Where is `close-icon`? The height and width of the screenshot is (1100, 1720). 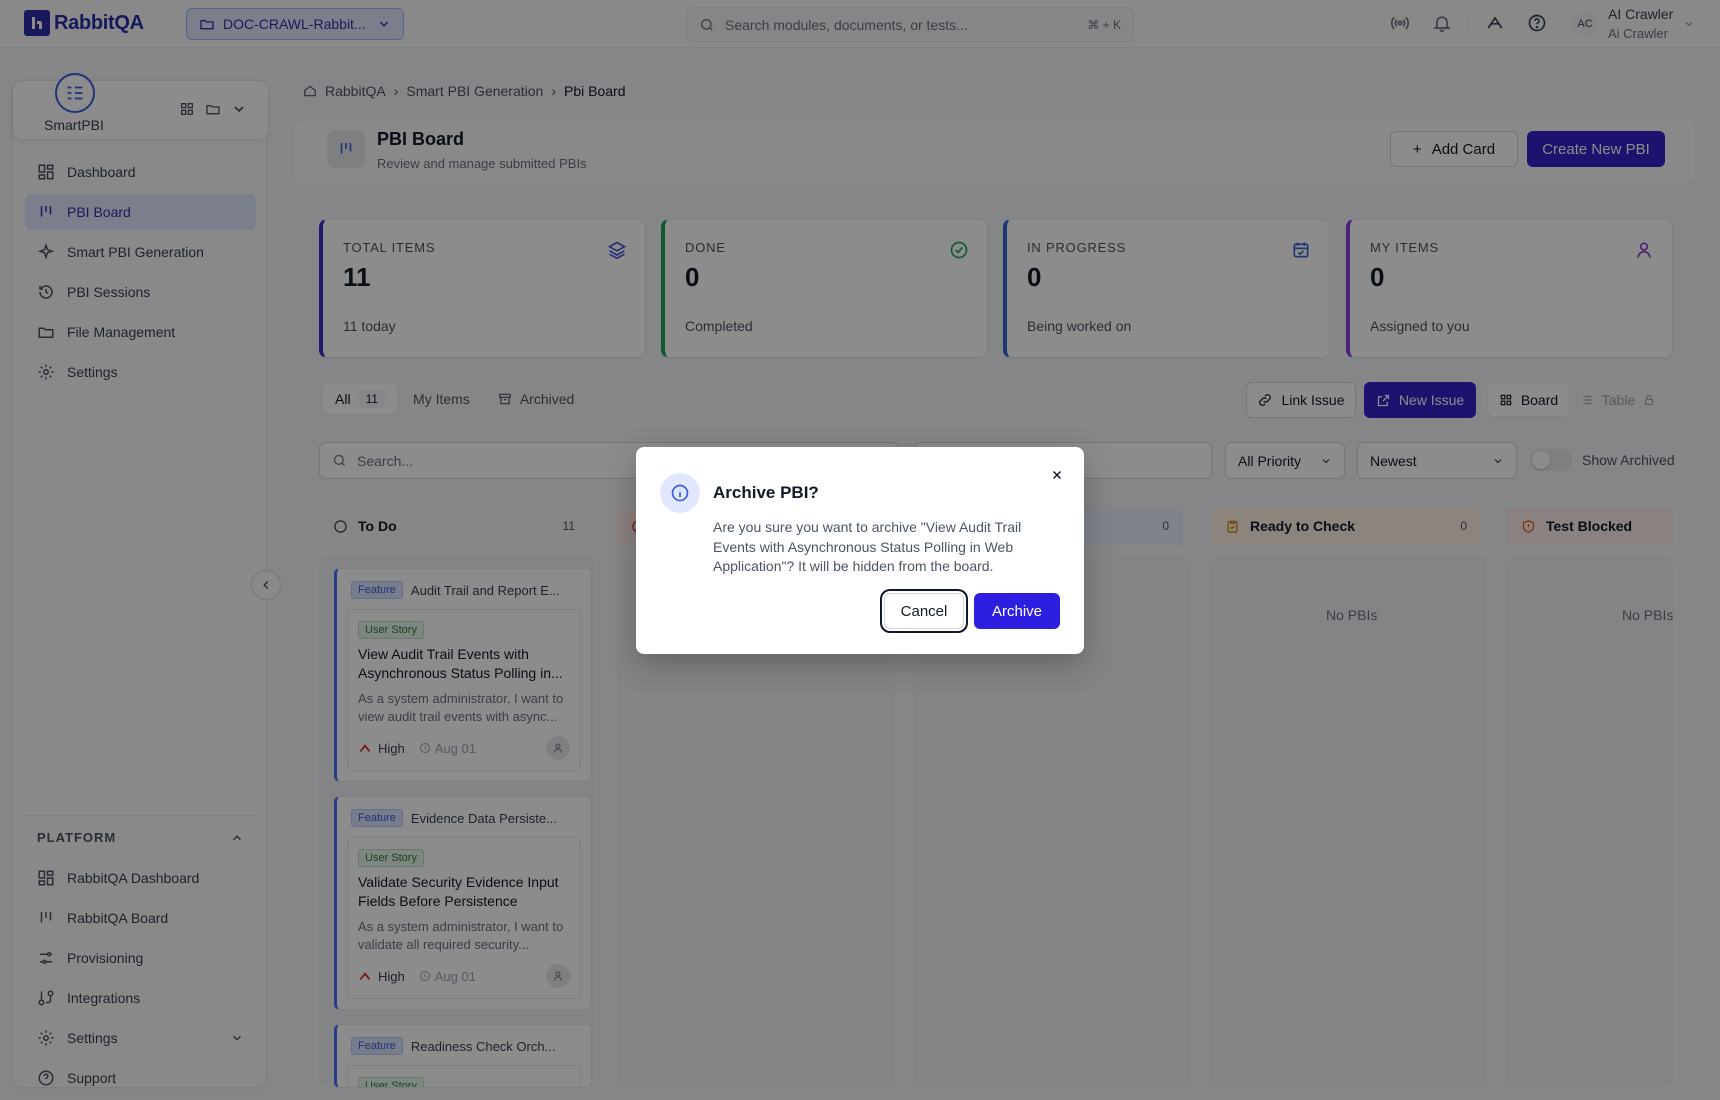 close-icon is located at coordinates (1057, 475).